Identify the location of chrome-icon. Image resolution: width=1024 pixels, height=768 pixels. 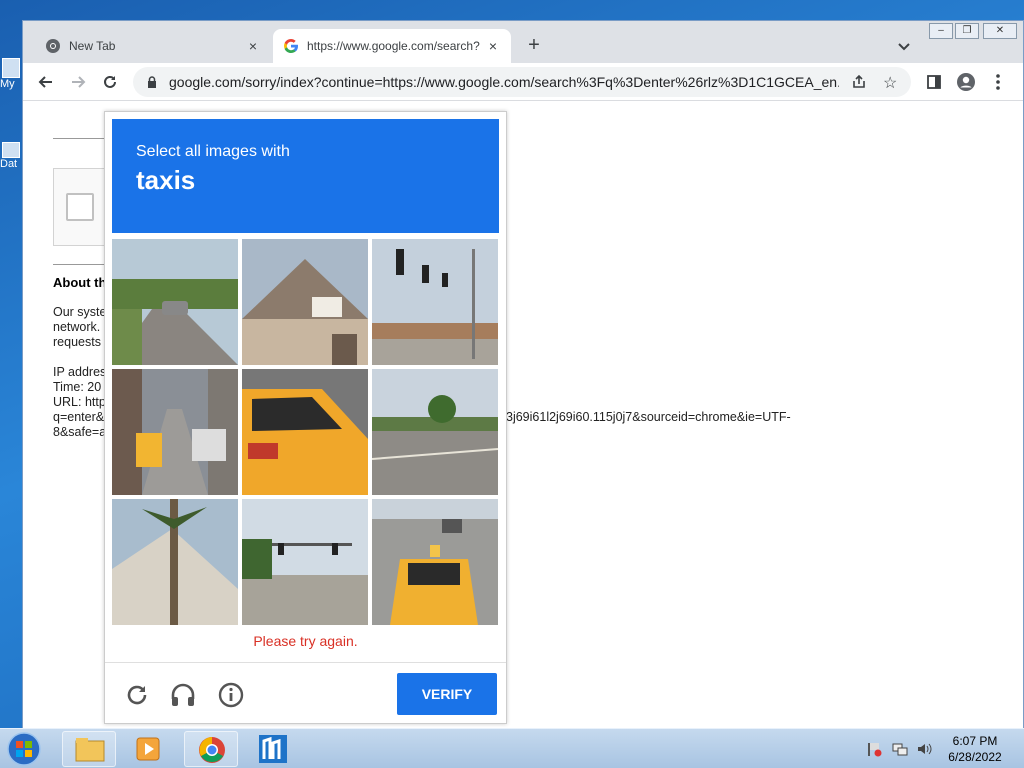
(53, 46).